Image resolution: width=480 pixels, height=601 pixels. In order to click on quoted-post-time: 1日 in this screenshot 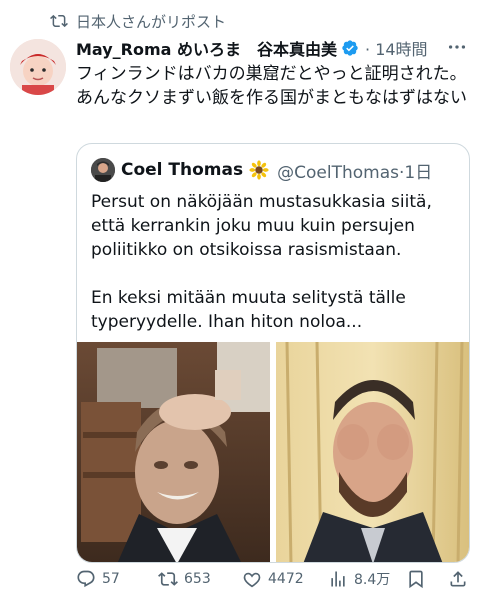, I will do `click(418, 172)`.